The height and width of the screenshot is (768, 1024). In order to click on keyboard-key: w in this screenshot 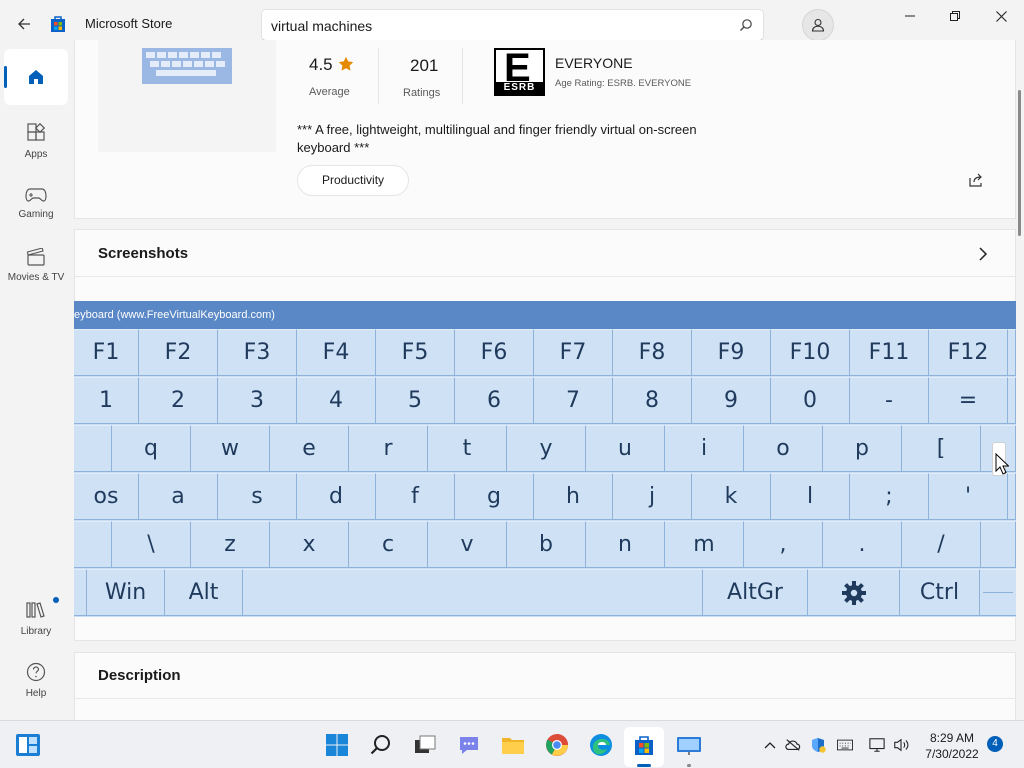, I will do `click(230, 448)`.